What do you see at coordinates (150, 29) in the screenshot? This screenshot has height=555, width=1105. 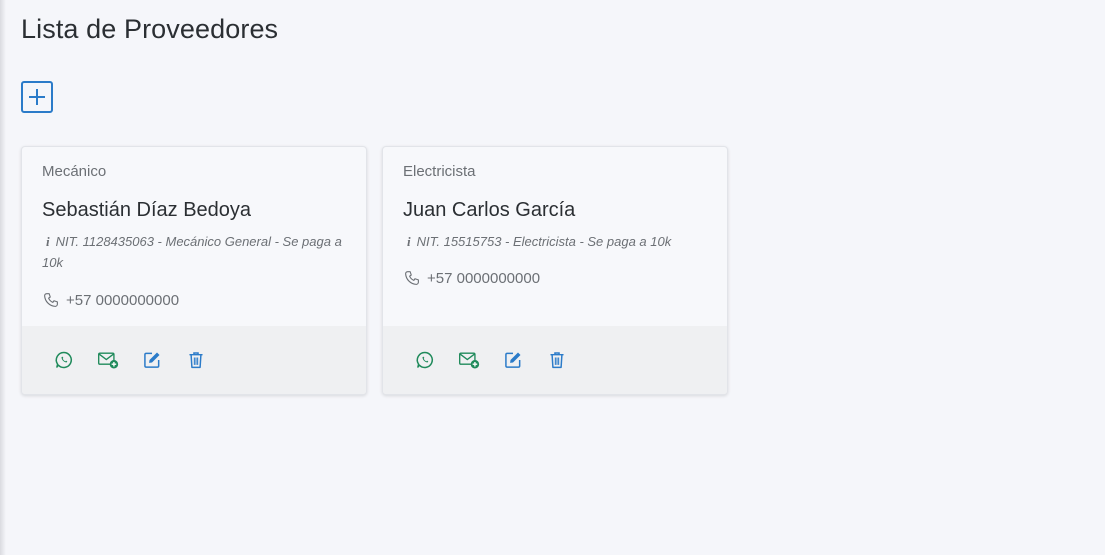 I see `page-title: Lista de Proveedores` at bounding box center [150, 29].